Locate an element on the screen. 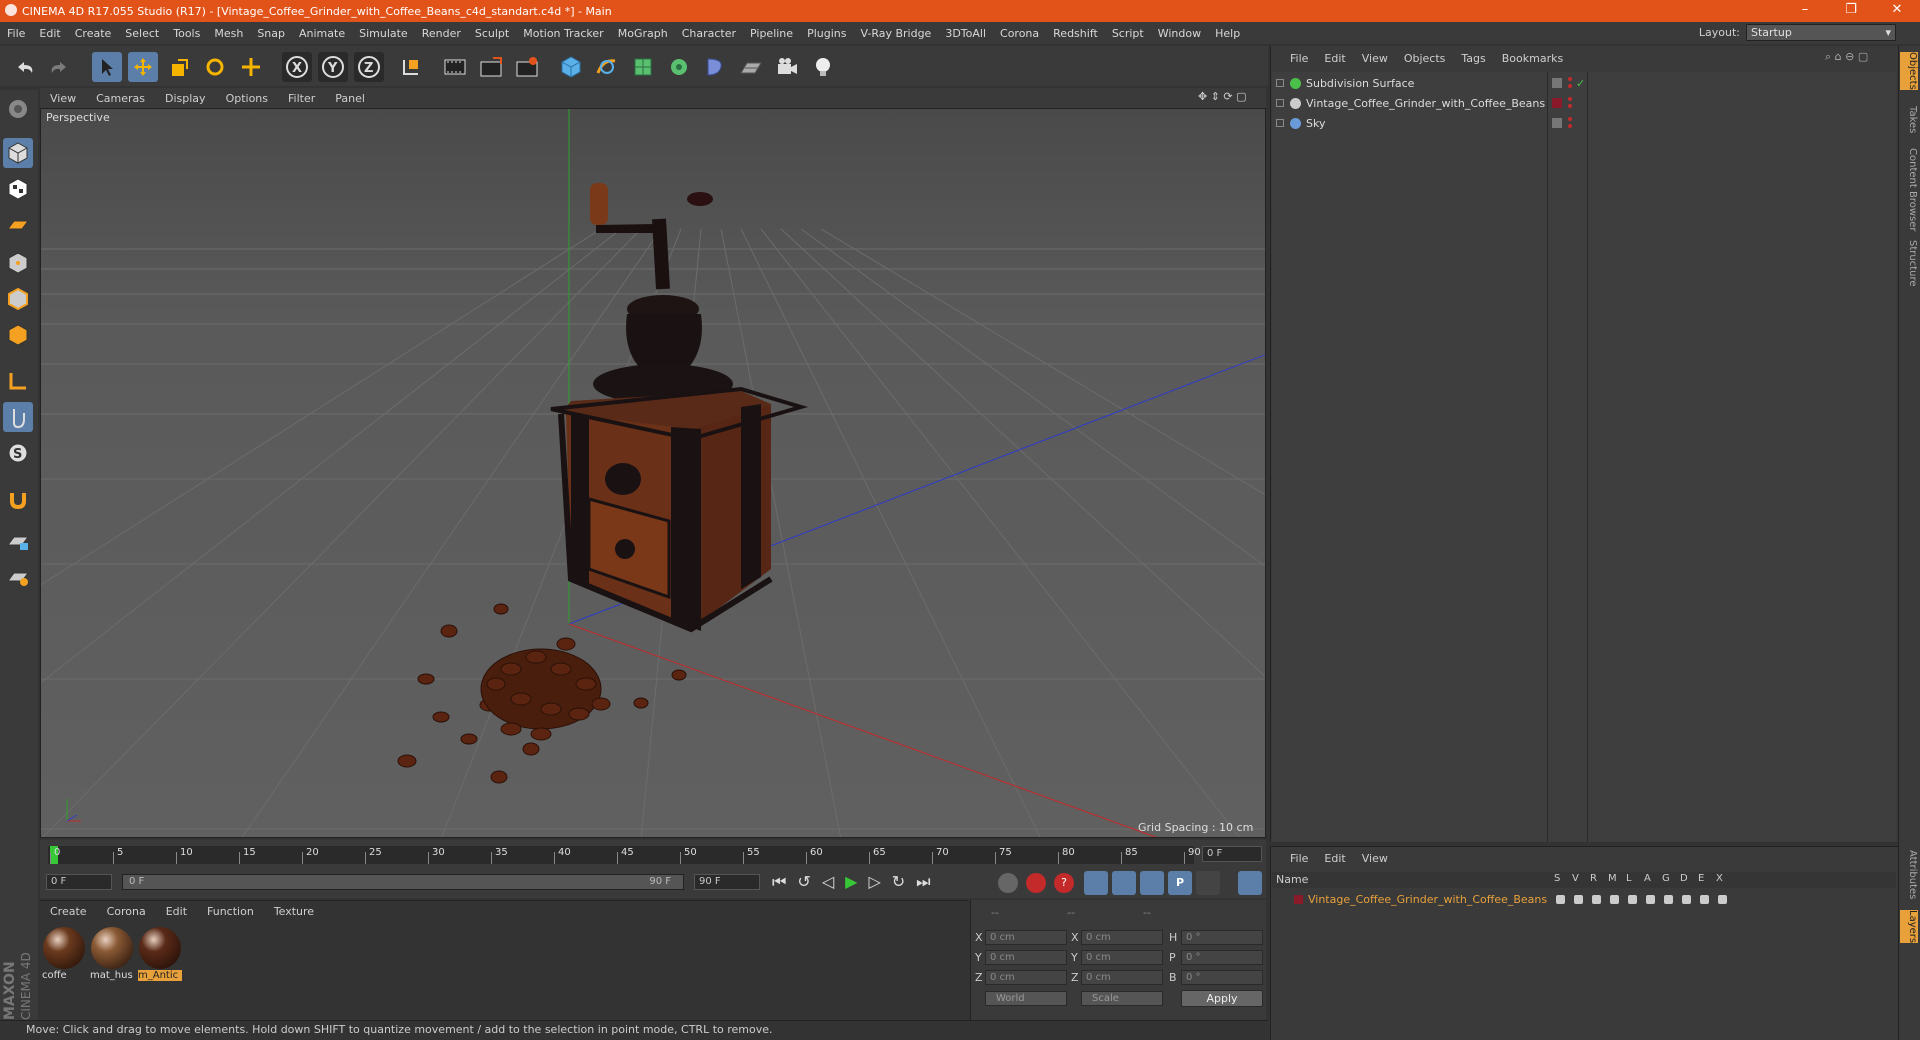 The image size is (1920, 1040). deformer-button is located at coordinates (715, 67).